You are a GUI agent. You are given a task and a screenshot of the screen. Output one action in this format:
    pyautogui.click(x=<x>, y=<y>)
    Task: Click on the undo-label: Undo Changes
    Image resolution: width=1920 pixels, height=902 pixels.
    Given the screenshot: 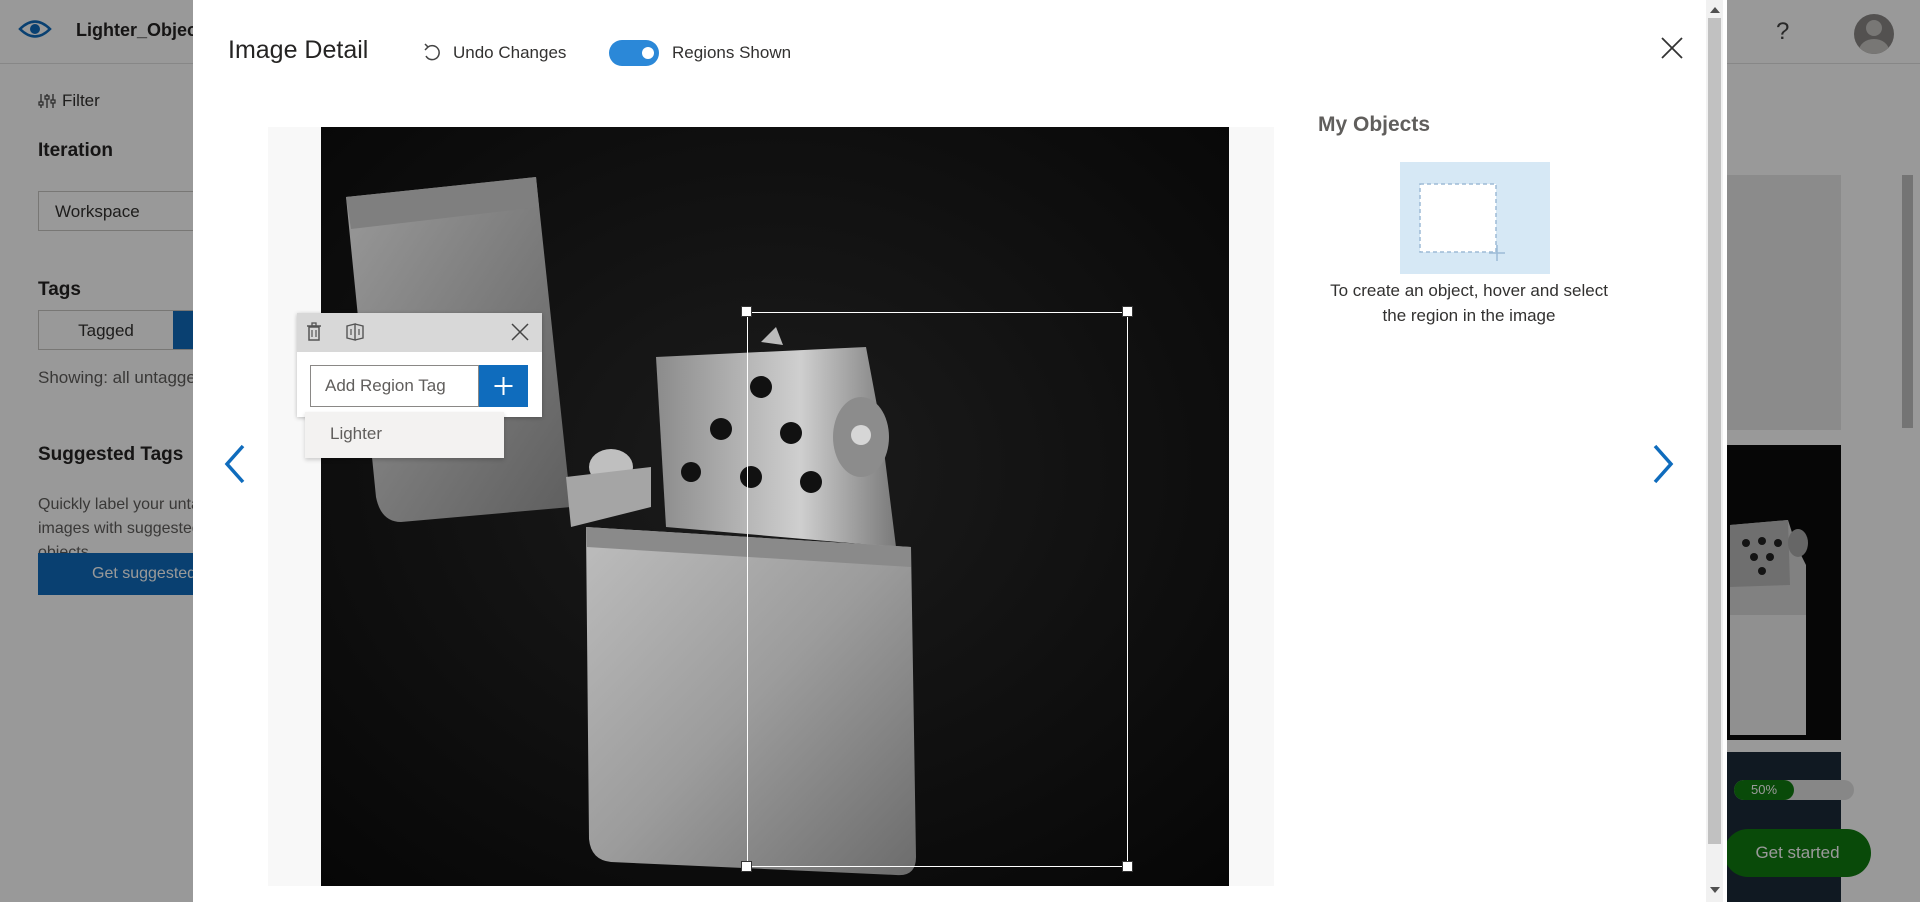 What is the action you would take?
    pyautogui.click(x=510, y=52)
    